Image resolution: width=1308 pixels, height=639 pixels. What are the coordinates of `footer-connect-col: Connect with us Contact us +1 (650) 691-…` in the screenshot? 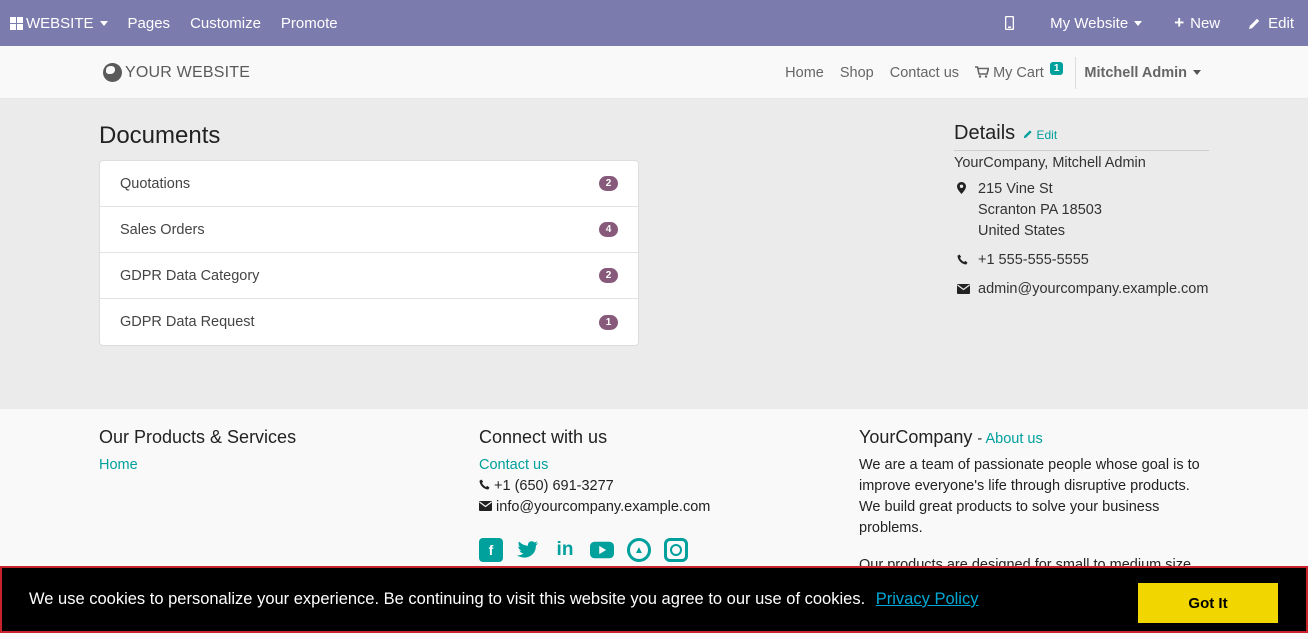 It's located at (594, 494).